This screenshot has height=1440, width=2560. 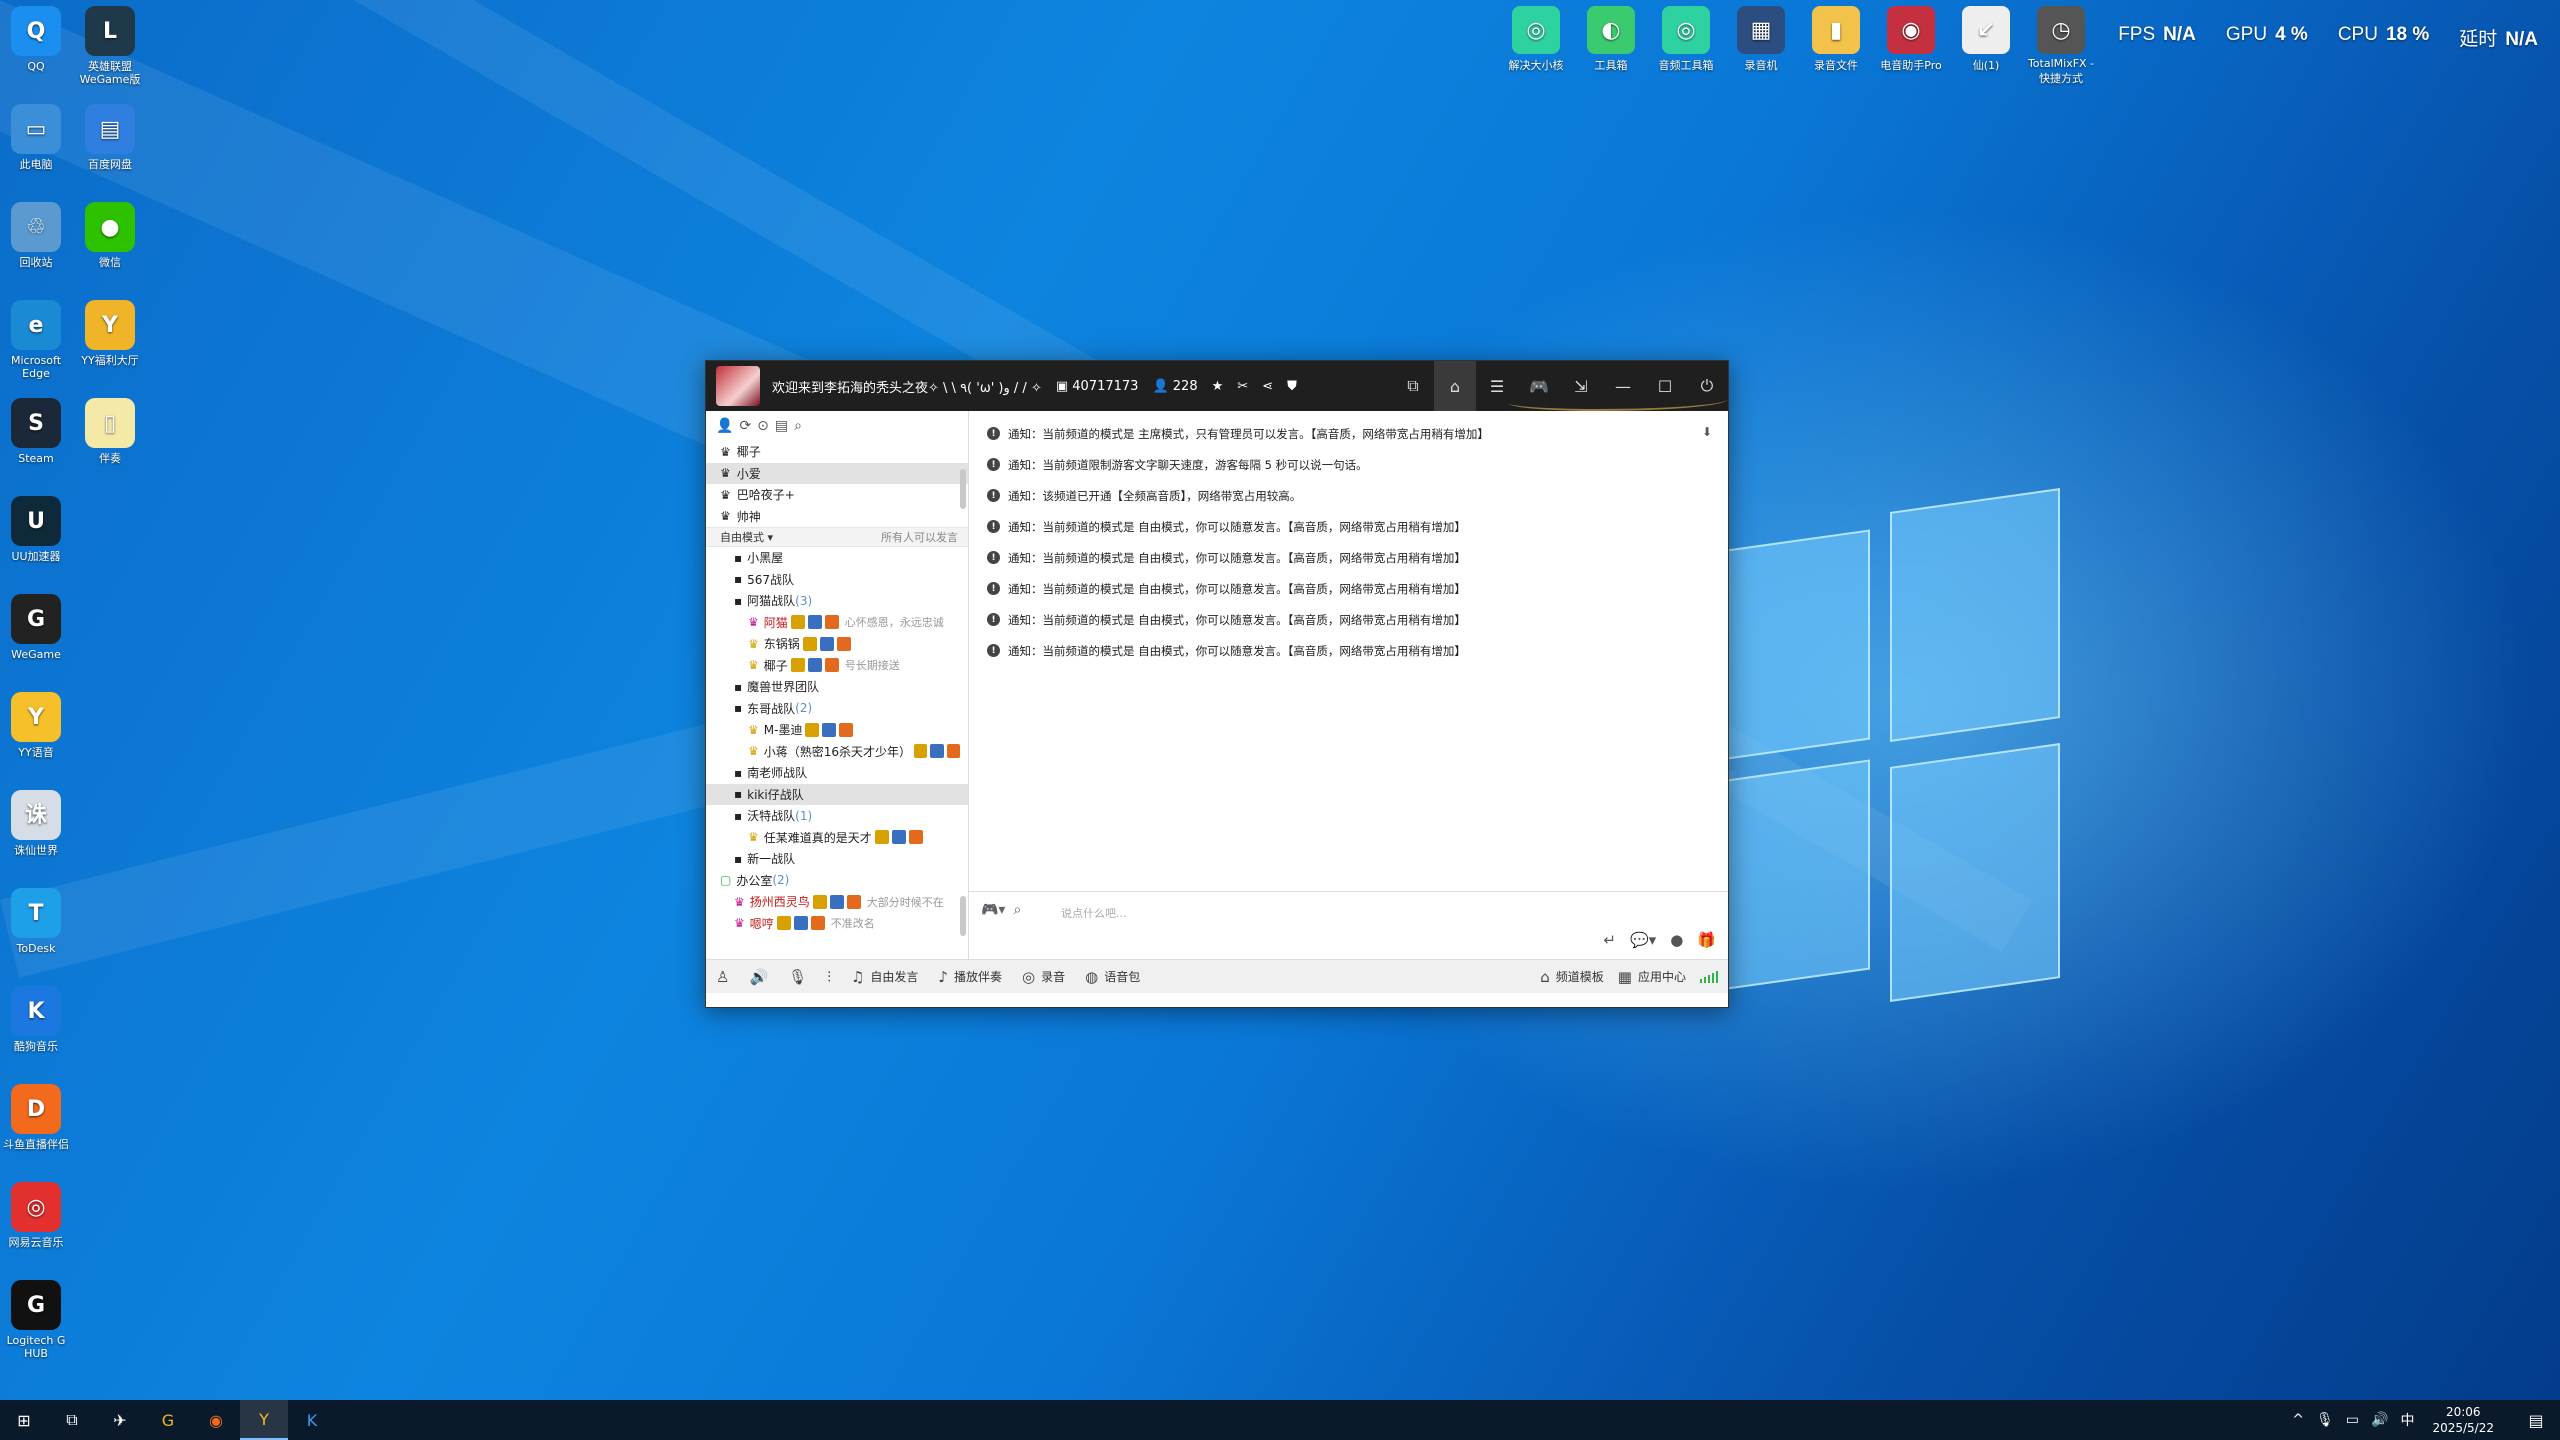 What do you see at coordinates (837, 709) in the screenshot?
I see `list-item: ▪ 东哥战队 (2)` at bounding box center [837, 709].